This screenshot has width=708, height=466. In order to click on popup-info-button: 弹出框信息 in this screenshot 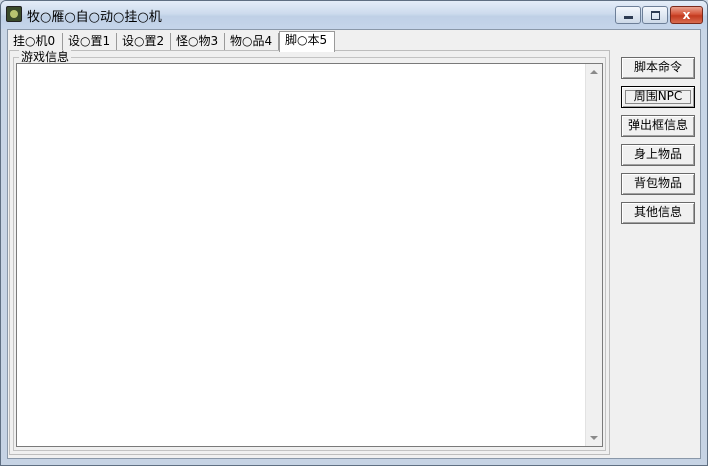, I will do `click(658, 126)`.